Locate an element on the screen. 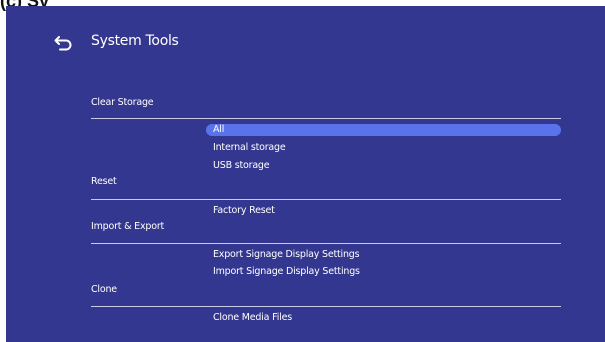  option-internal-storage: Internal storage is located at coordinates (383, 148).